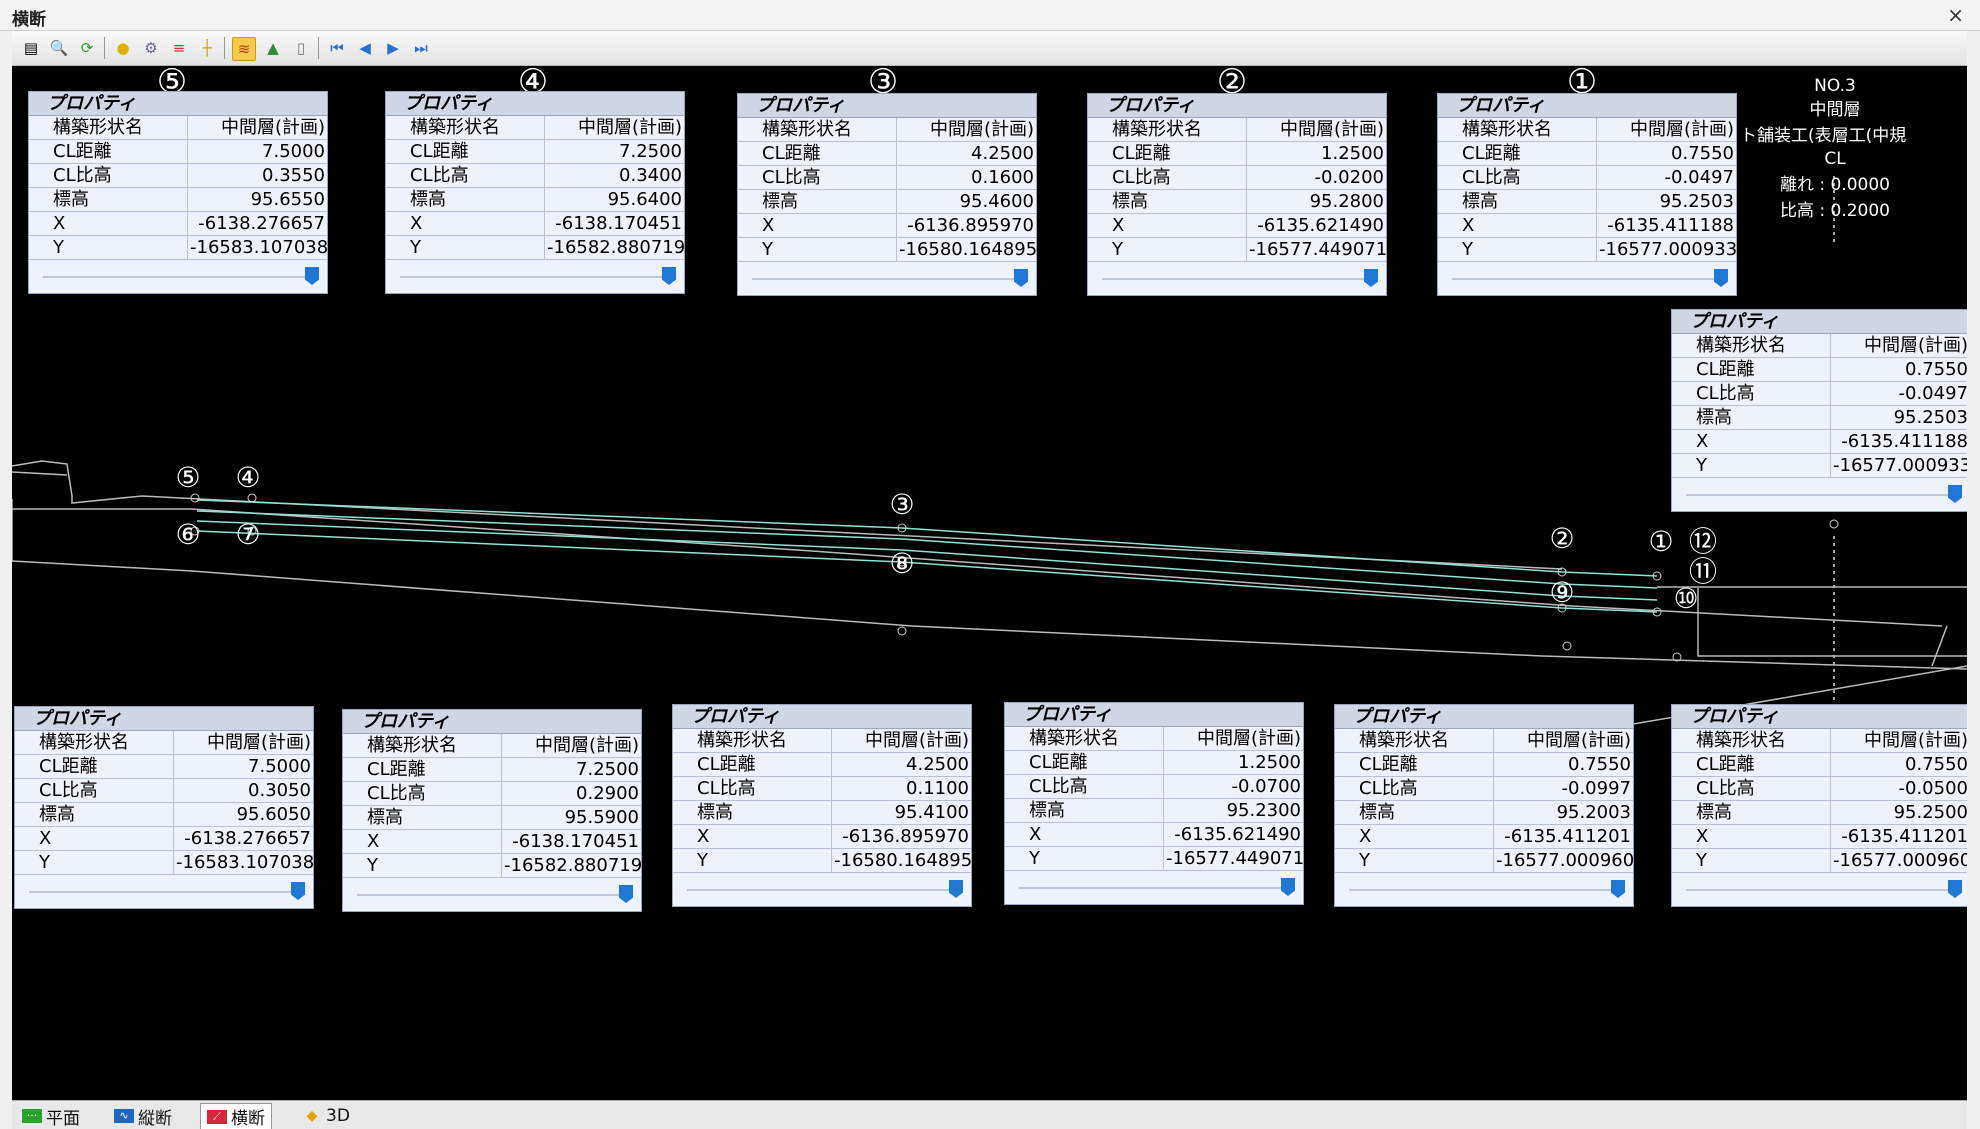 The image size is (1980, 1129). Describe the element at coordinates (248, 478) in the screenshot. I see `point-marker: ④` at that location.